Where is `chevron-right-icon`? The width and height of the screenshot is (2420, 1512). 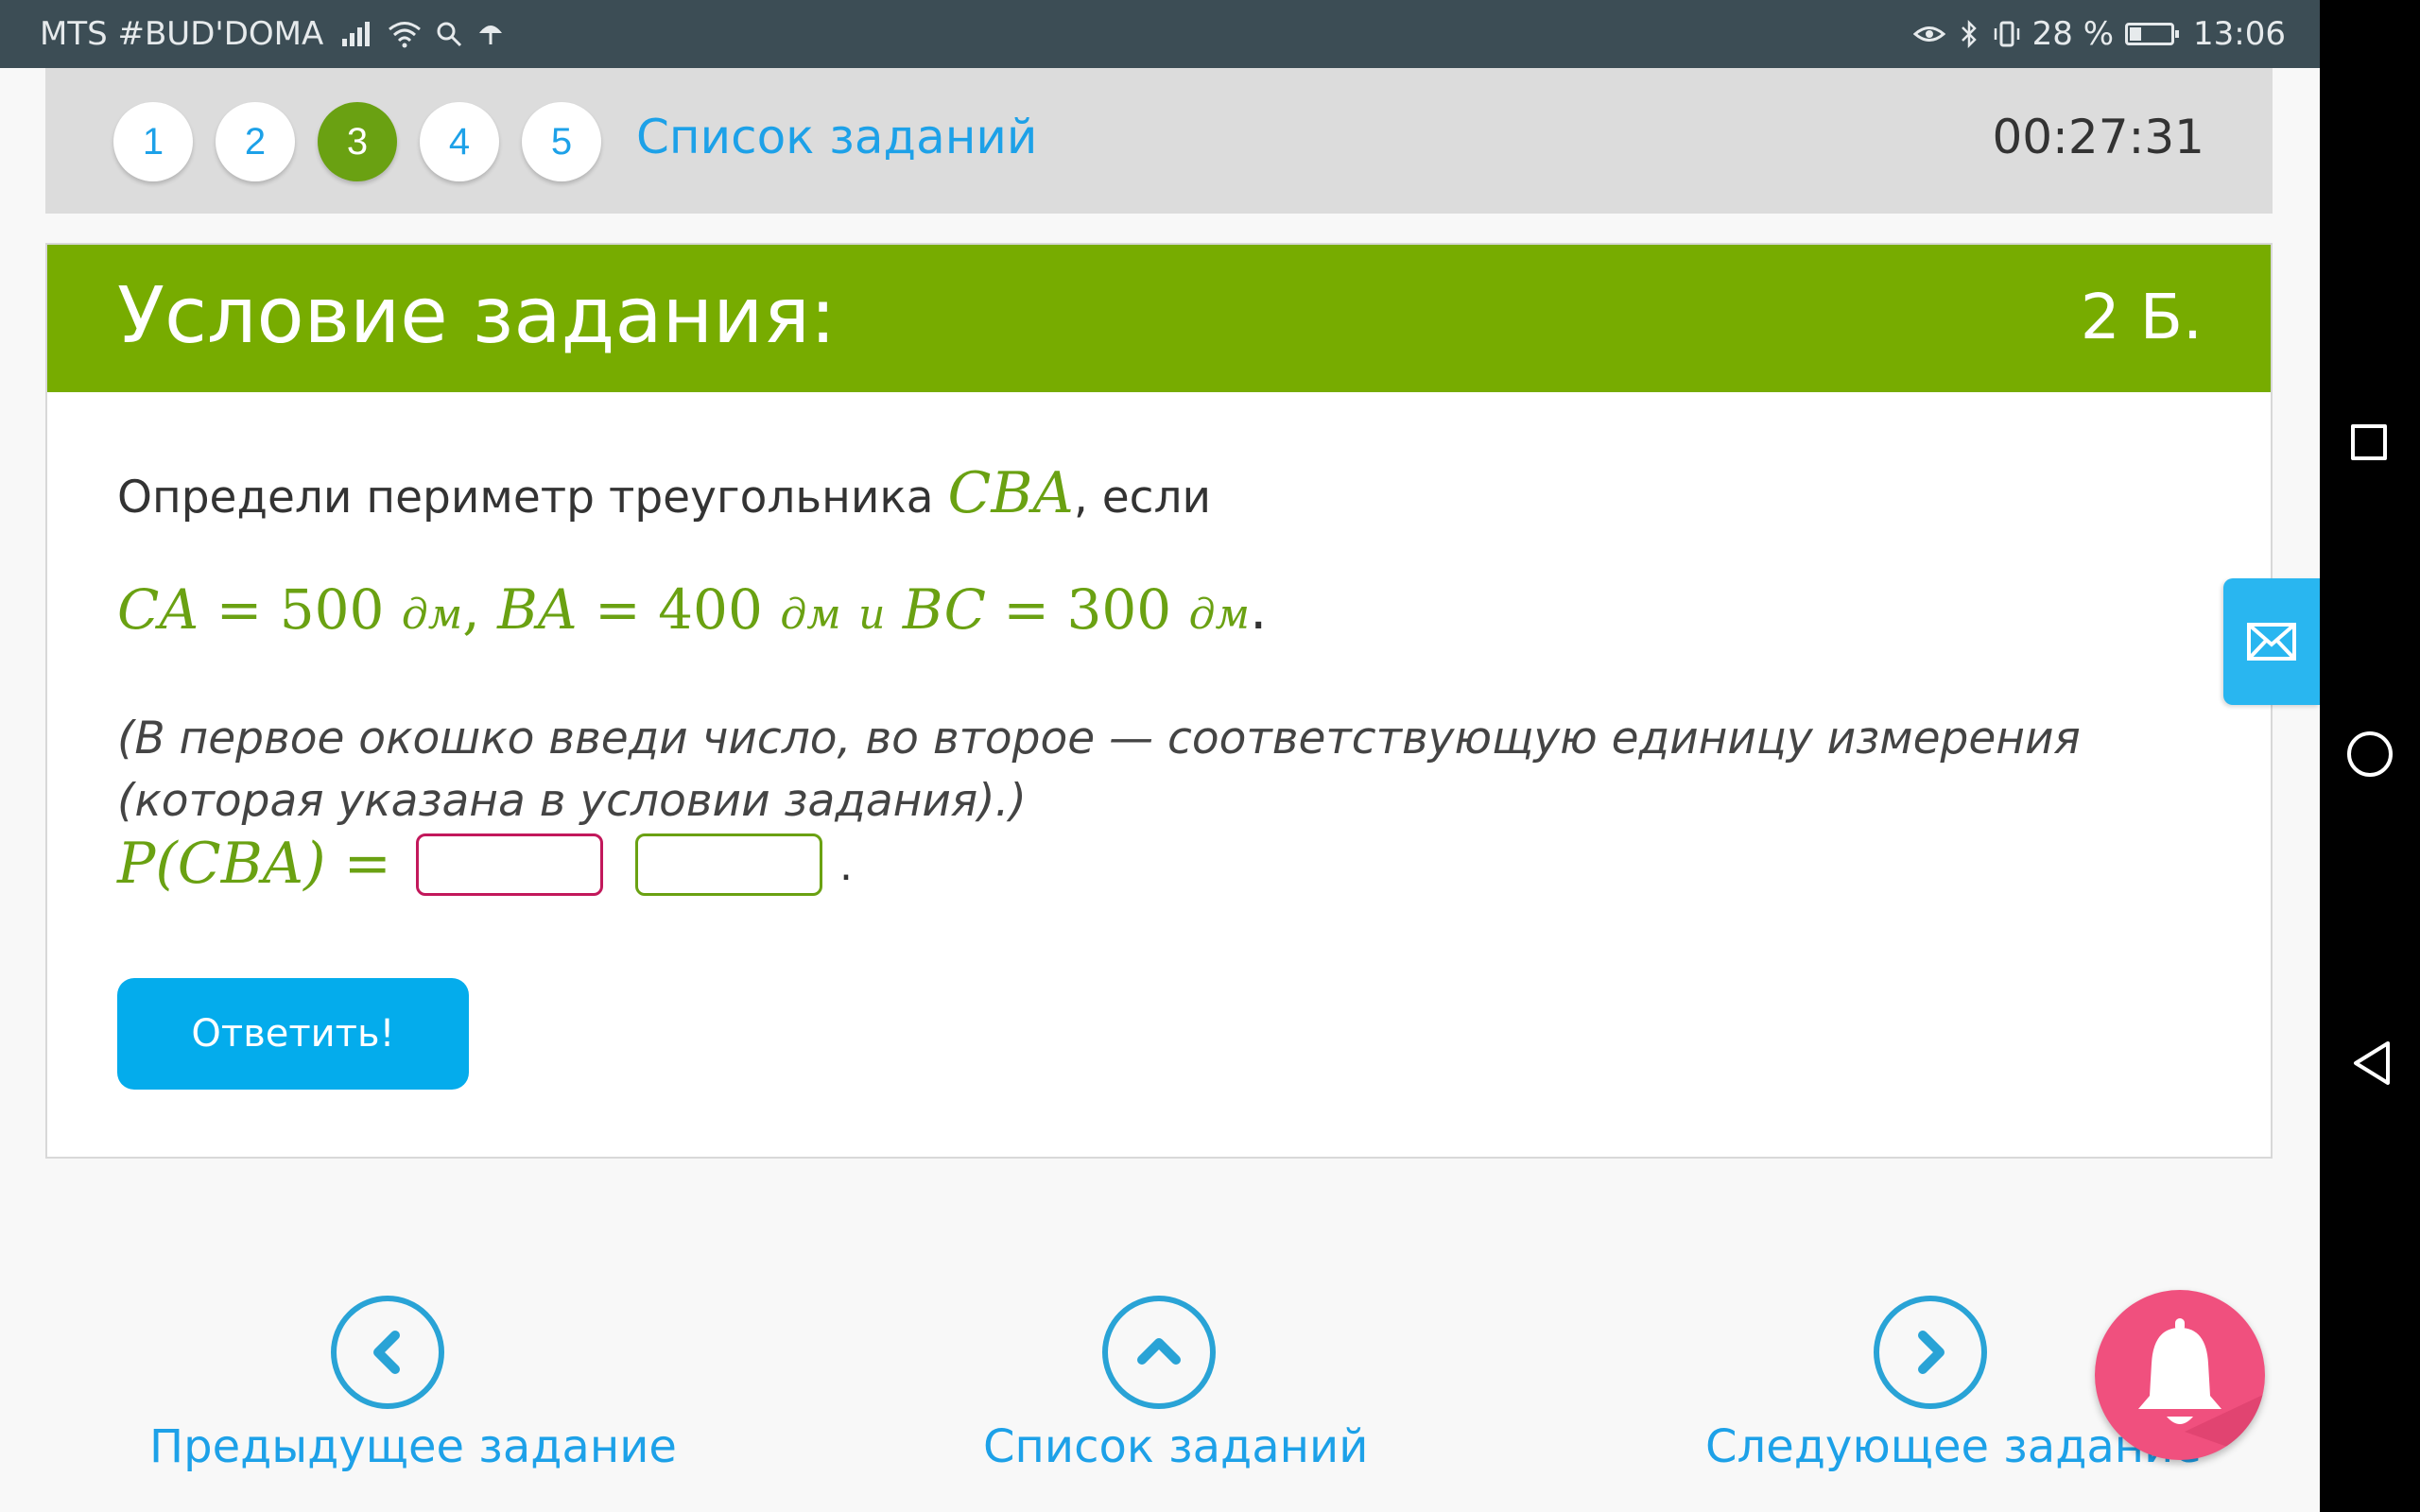 chevron-right-icon is located at coordinates (1931, 1352).